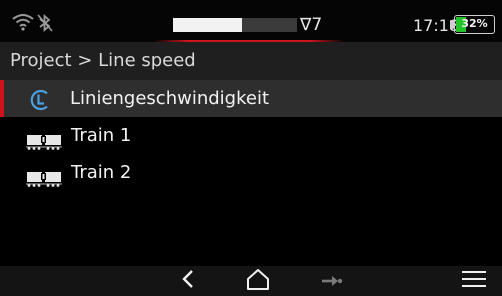  I want to click on breadcrumb-current: Line speed, so click(147, 60).